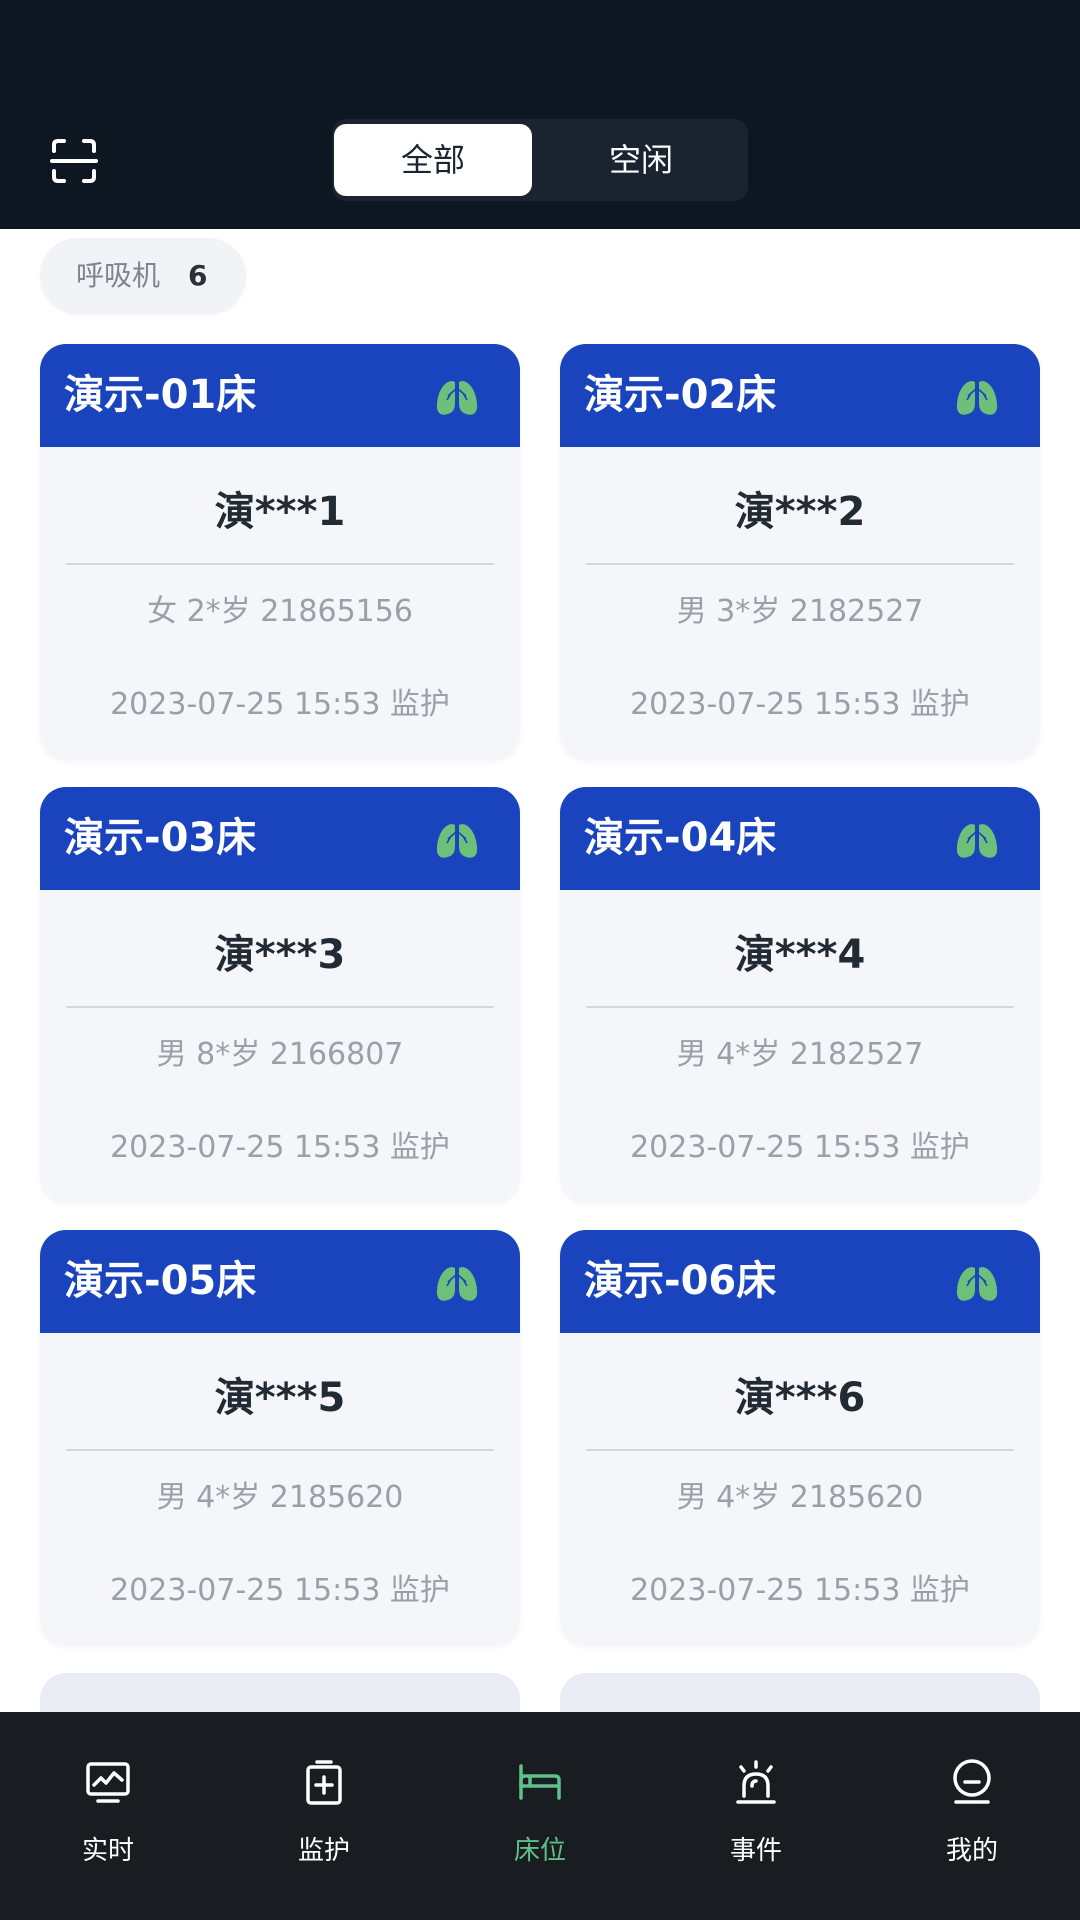  I want to click on bed-number: 演示-03床, so click(160, 838).